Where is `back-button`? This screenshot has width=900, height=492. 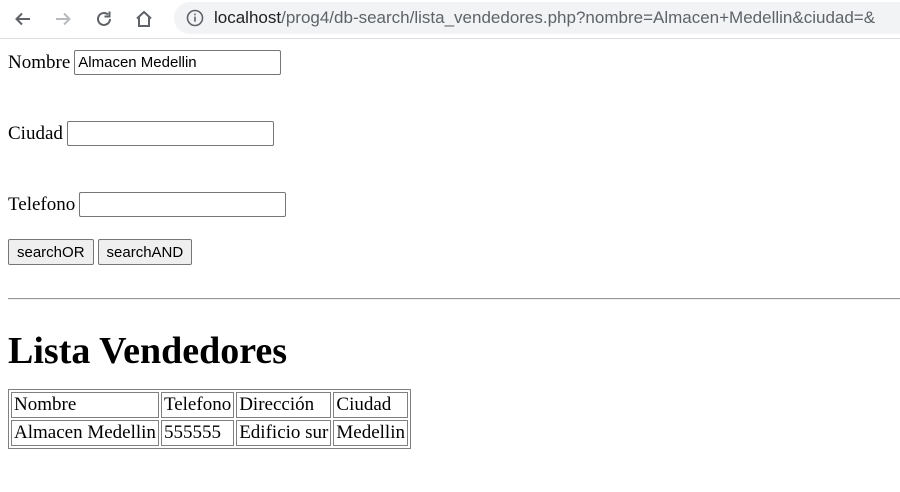 back-button is located at coordinates (23, 19).